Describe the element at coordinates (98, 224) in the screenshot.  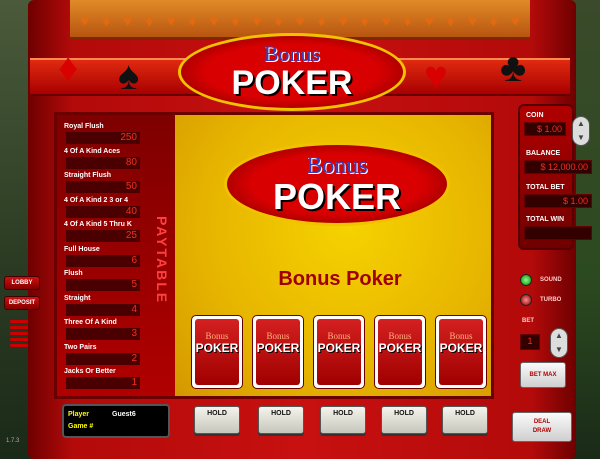
I see `paytable-hand: 4 Of A Kind 5 Thru K` at that location.